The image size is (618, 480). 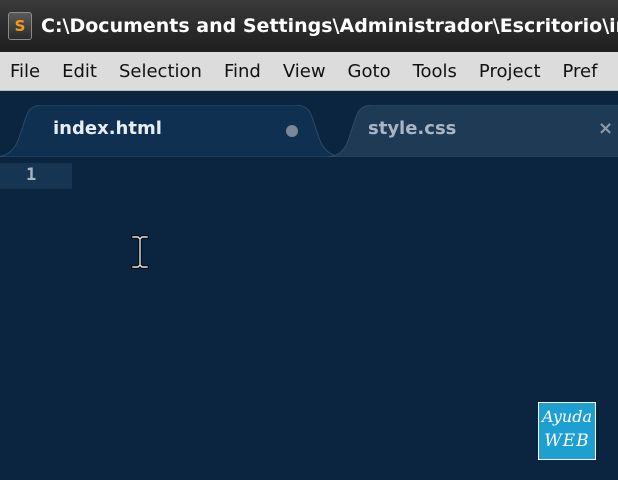 What do you see at coordinates (79, 71) in the screenshot?
I see `menu-edit: Edit` at bounding box center [79, 71].